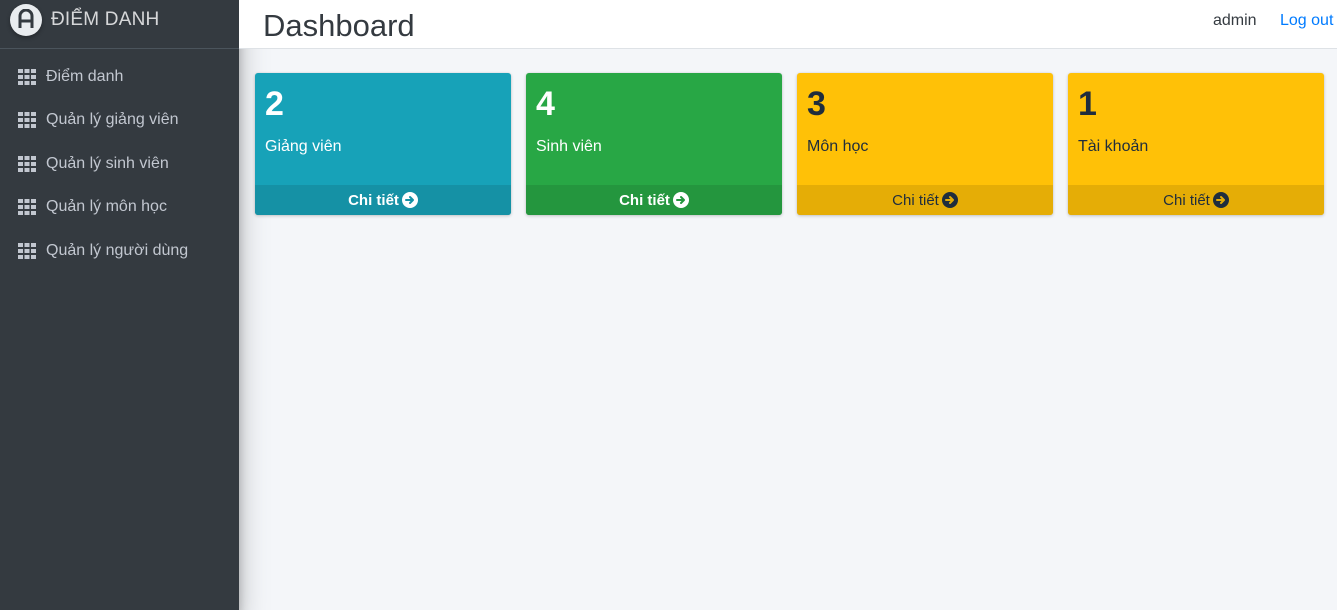  Describe the element at coordinates (1235, 21) in the screenshot. I see `user-name: admin` at that location.